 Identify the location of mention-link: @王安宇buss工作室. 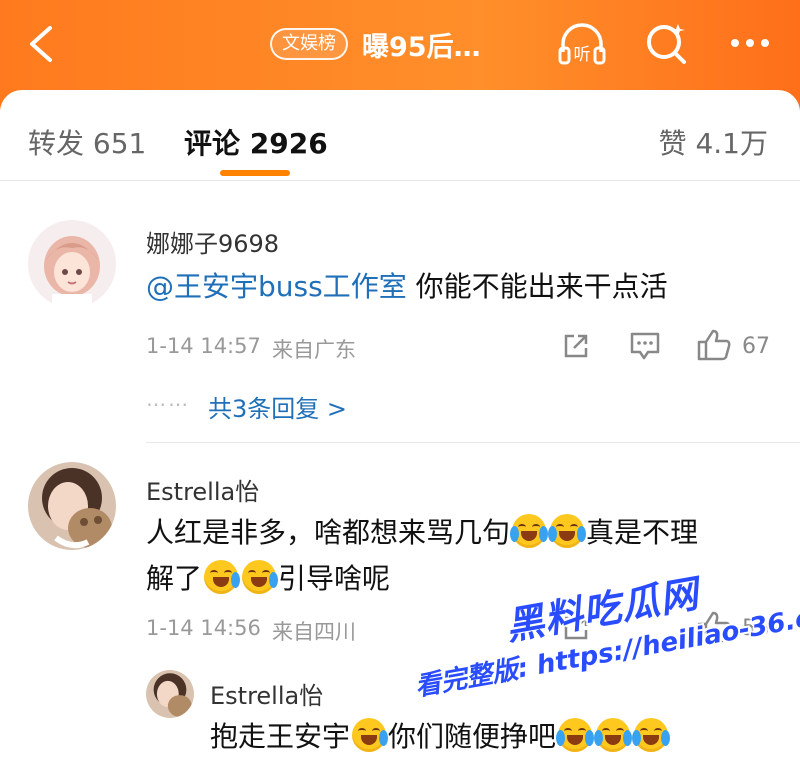
(276, 286).